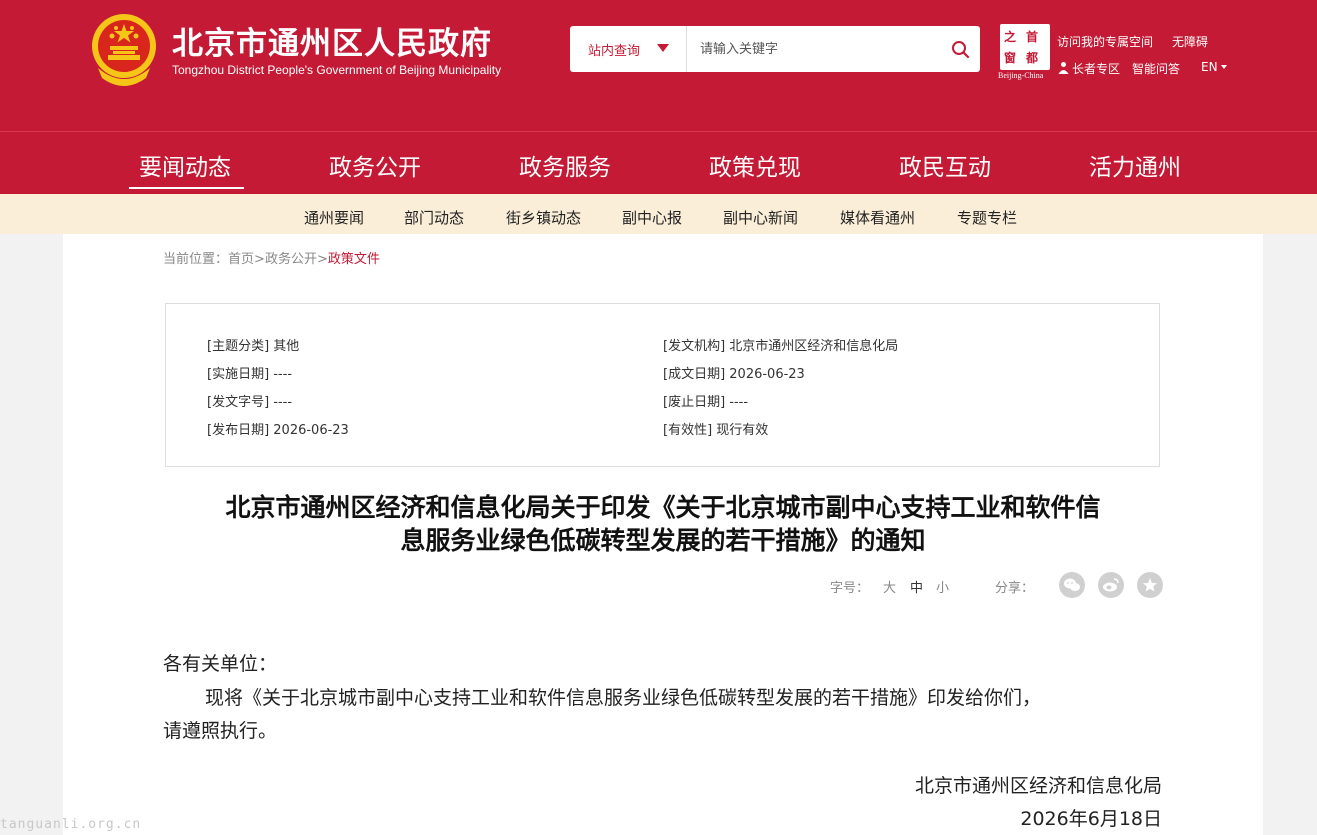 The image size is (1317, 835). I want to click on capital-logo-char: 都, so click(1032, 58).